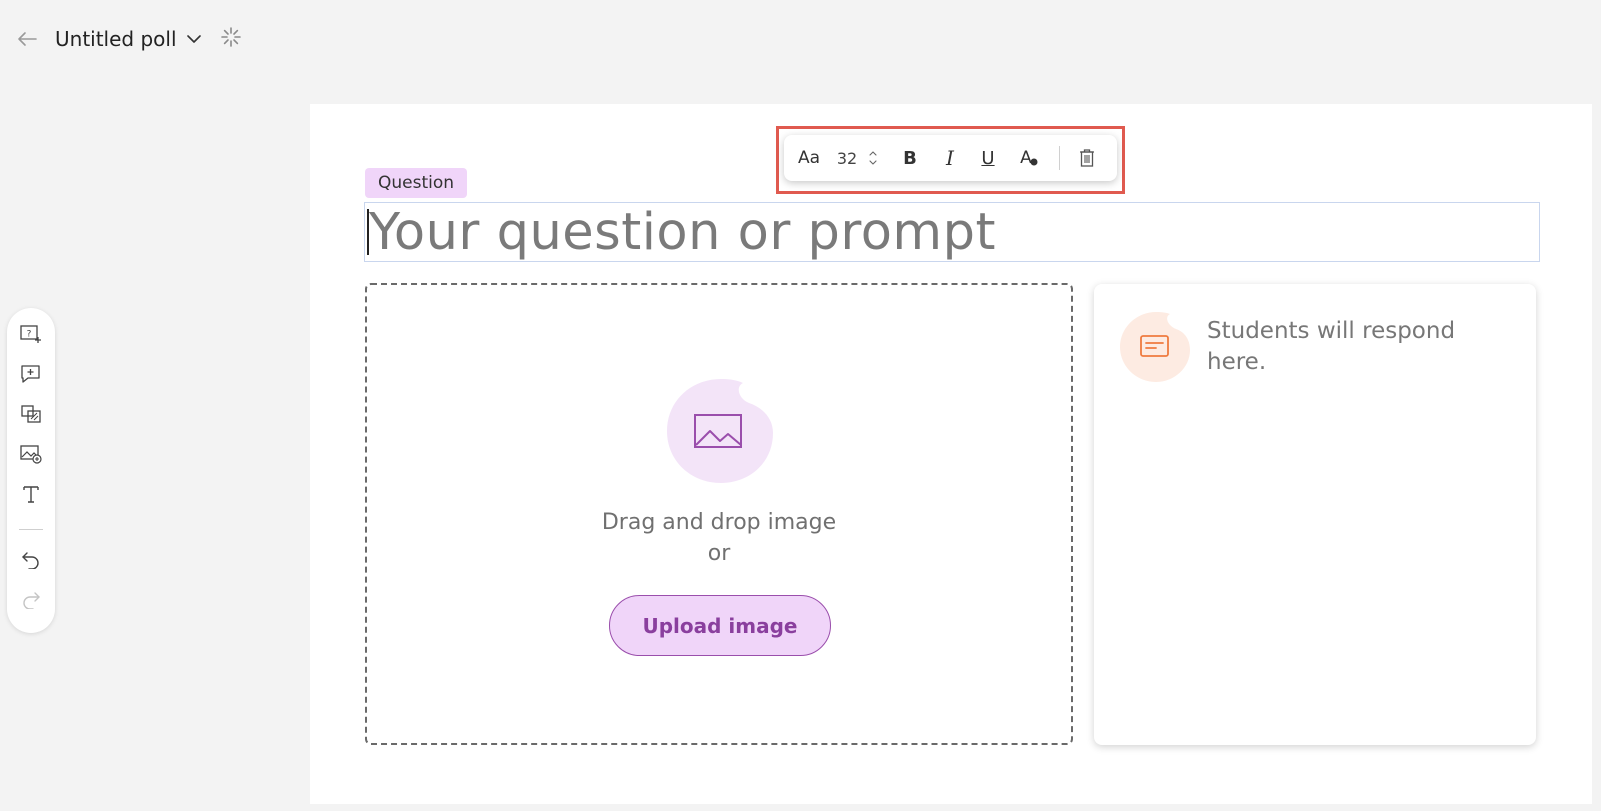  I want to click on add-comment-icon, so click(30, 374).